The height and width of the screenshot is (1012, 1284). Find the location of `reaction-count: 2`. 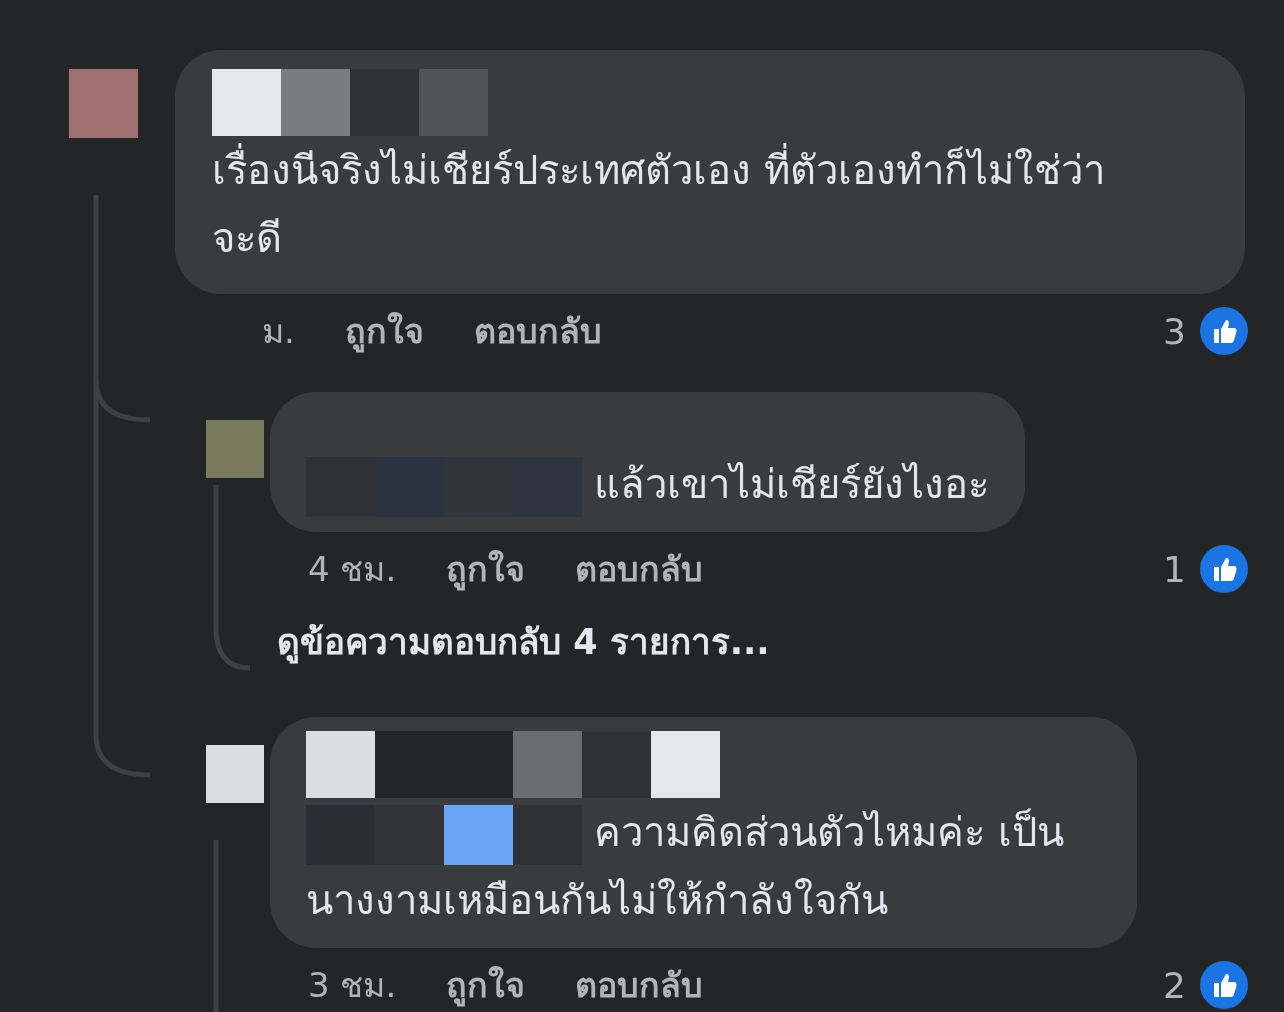

reaction-count: 2 is located at coordinates (1174, 985).